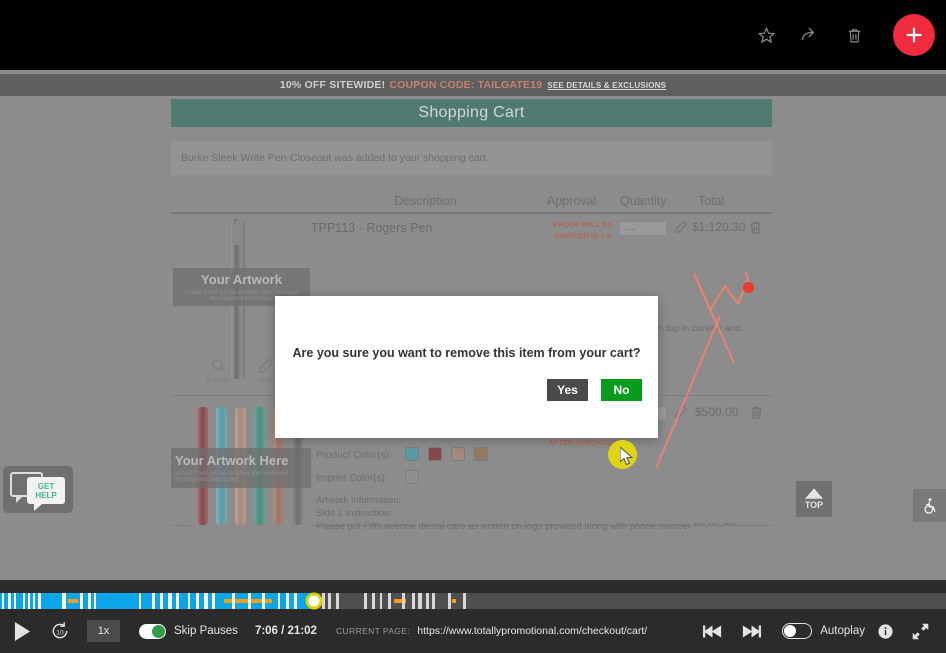  Describe the element at coordinates (240, 370) in the screenshot. I see `artwork-tools: Enlarge Edit` at that location.